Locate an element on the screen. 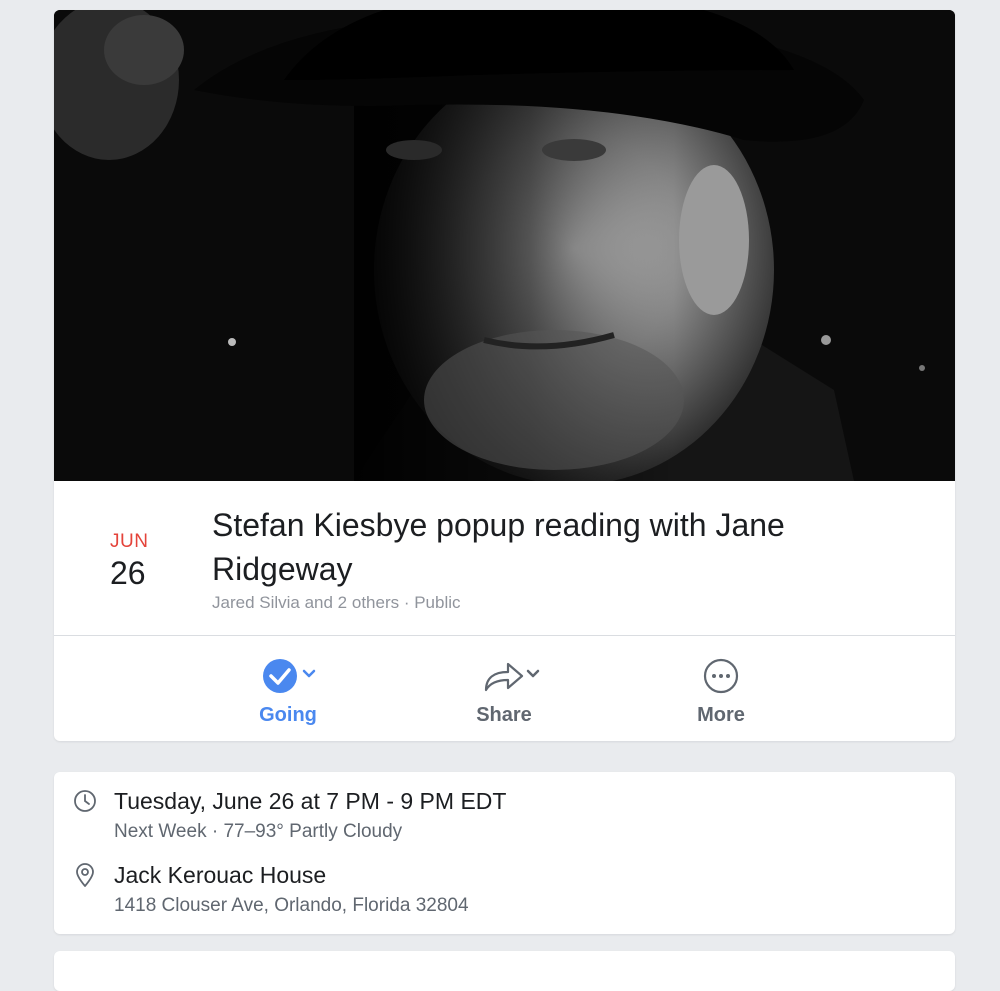 The height and width of the screenshot is (991, 1000). share-arrow-icon is located at coordinates (504, 676).